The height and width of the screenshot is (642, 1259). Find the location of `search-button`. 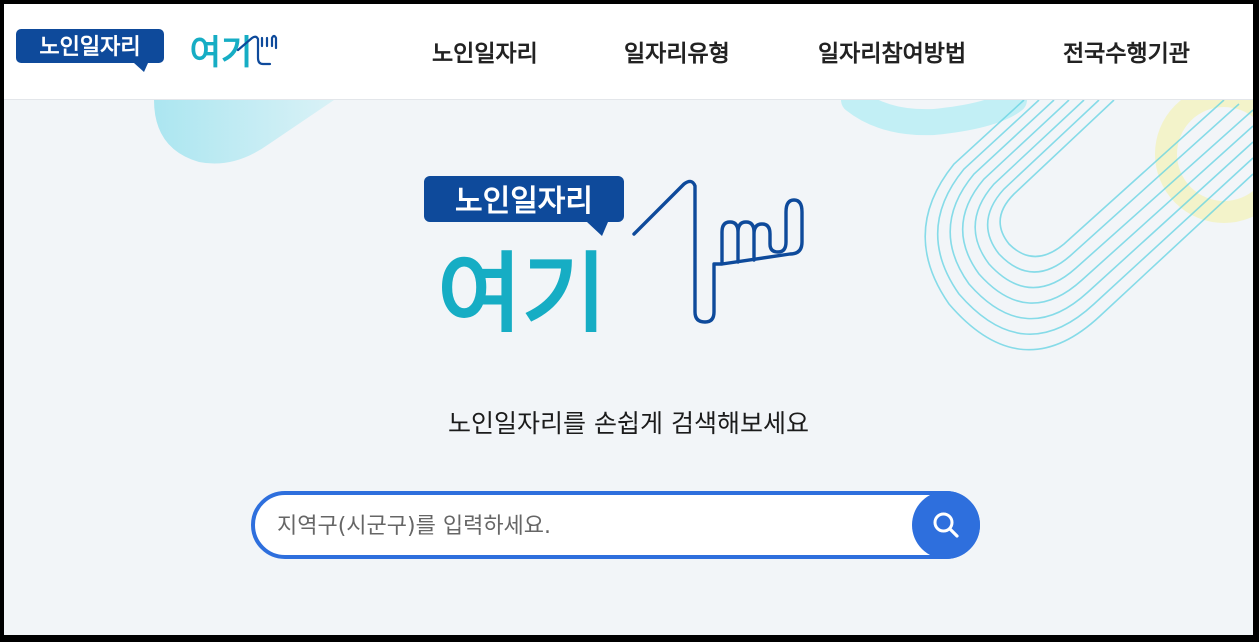

search-button is located at coordinates (946, 525).